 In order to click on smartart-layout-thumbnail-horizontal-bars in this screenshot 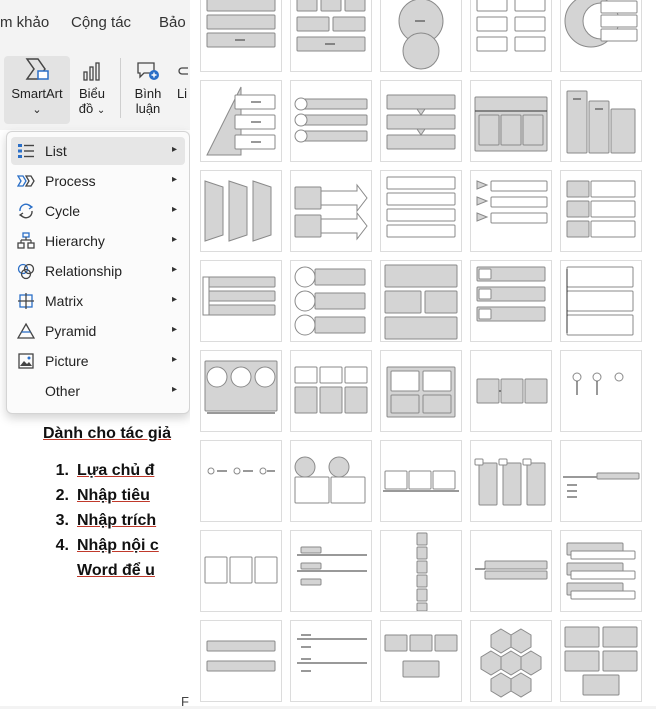, I will do `click(241, 301)`.